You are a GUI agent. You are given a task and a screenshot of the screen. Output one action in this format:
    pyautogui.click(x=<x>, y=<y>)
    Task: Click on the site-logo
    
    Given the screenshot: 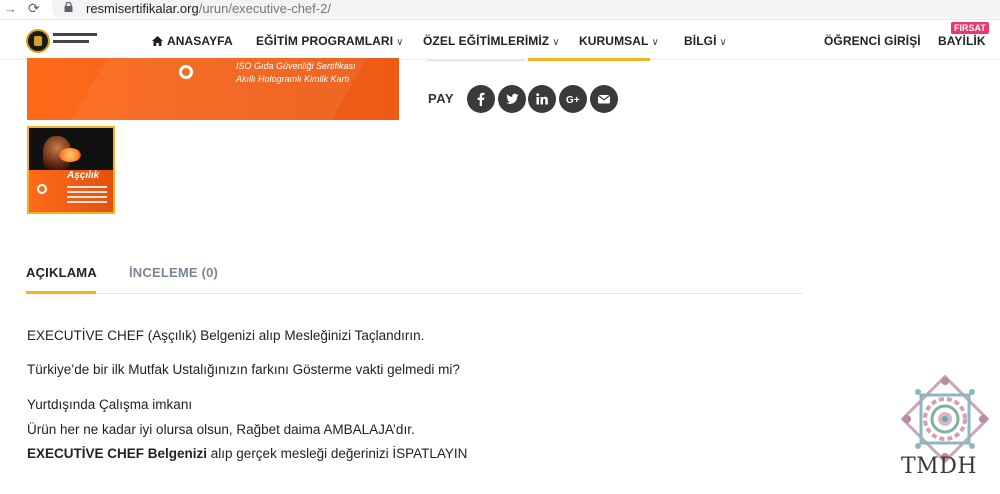 What is the action you would take?
    pyautogui.click(x=62, y=41)
    